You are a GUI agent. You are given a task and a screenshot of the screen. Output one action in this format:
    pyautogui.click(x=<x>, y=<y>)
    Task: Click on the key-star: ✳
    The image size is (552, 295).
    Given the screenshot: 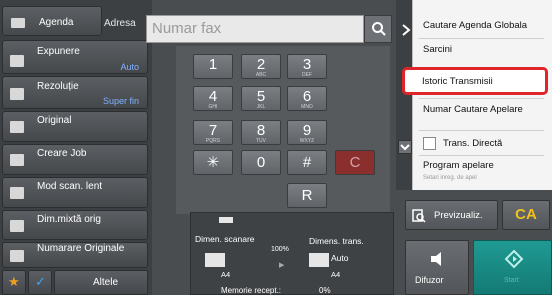 What is the action you would take?
    pyautogui.click(x=213, y=162)
    